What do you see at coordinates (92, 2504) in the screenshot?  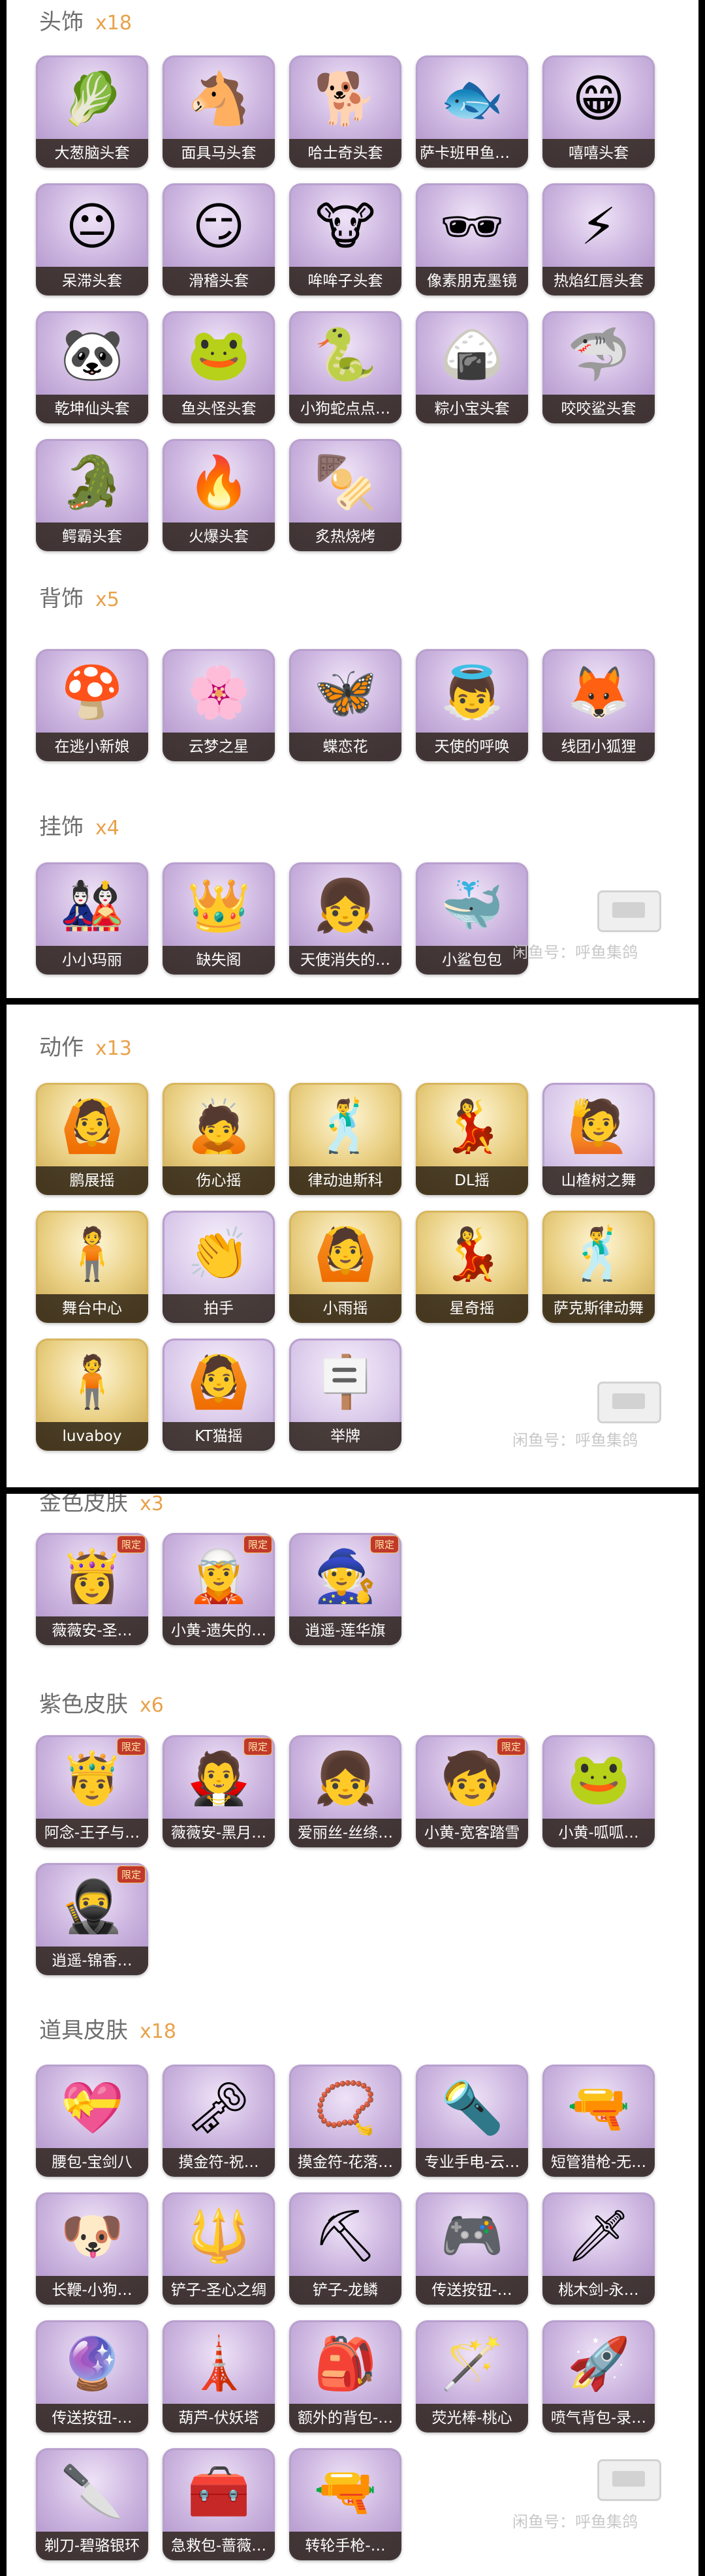 I see `item-tile: 🔪 剃刀-碧骆银环` at bounding box center [92, 2504].